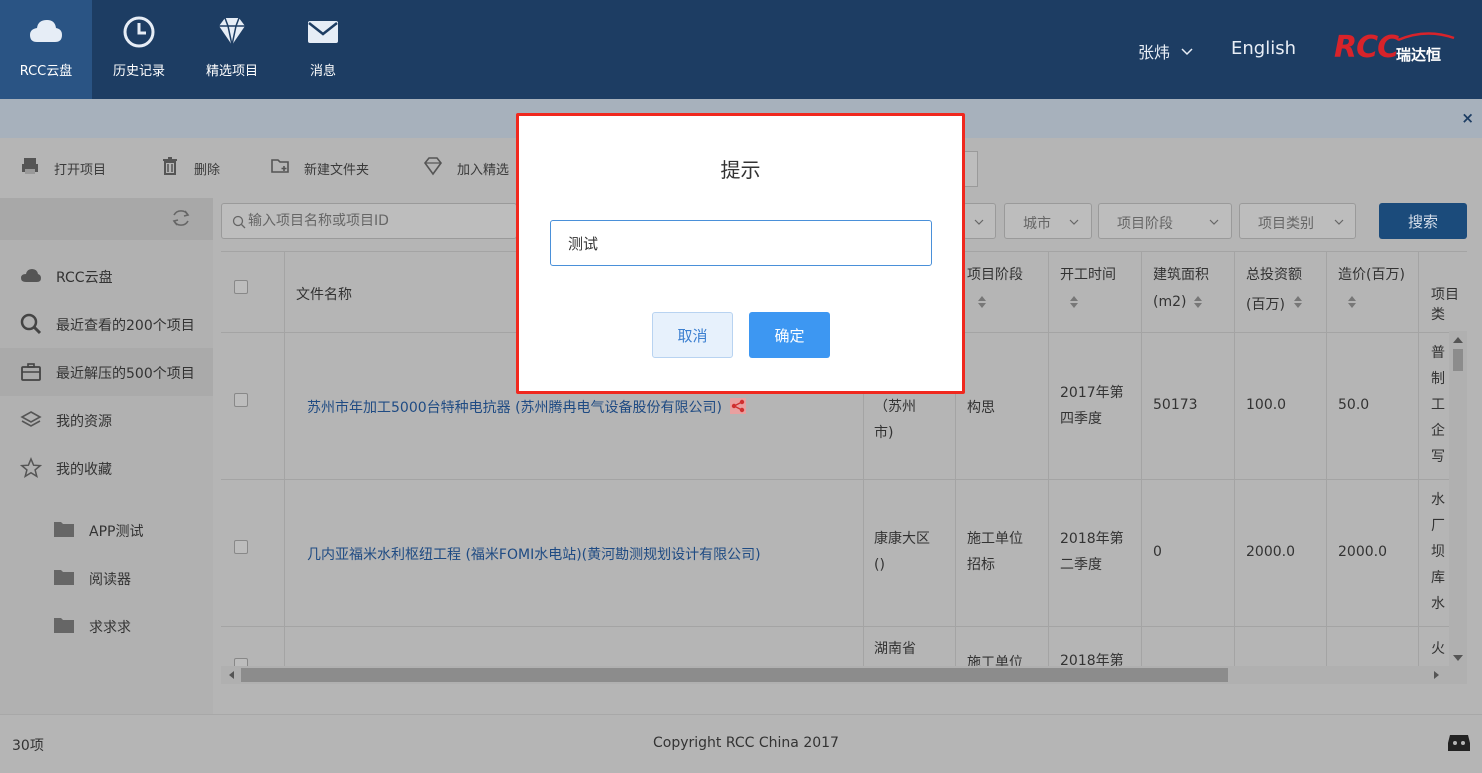  I want to click on table-cell-stage: 构思, so click(981, 408).